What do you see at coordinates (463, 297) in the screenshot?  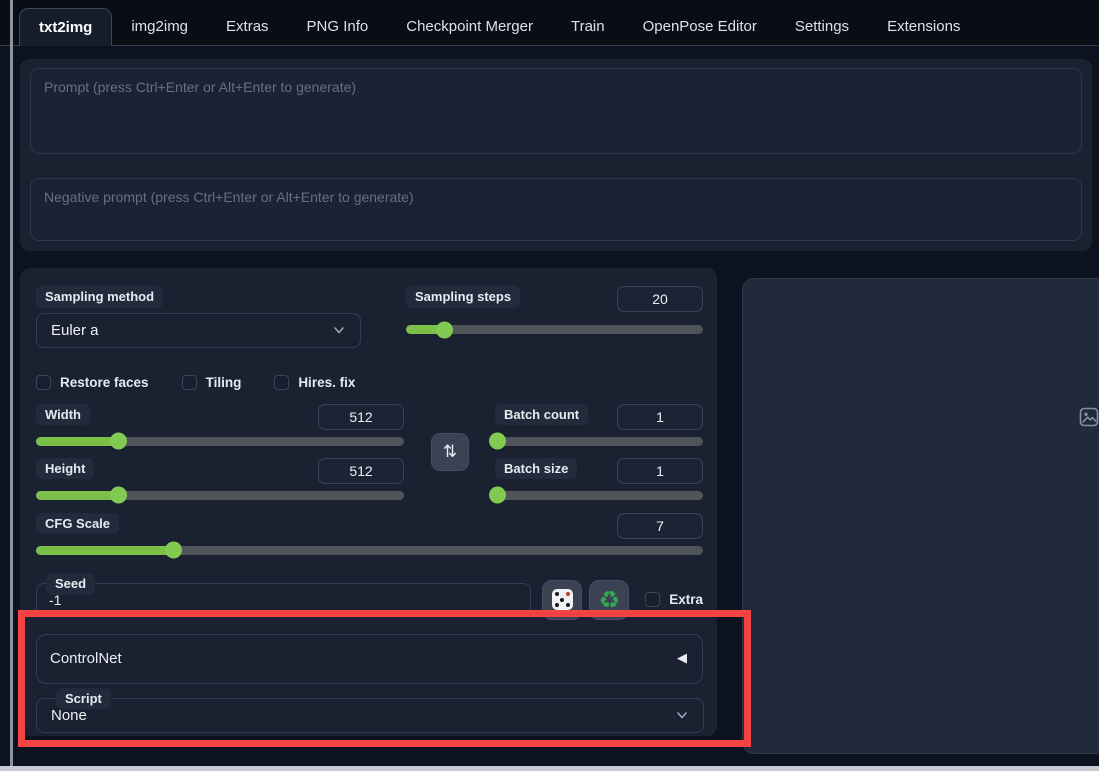 I see `sampling-steps-label: Sampling steps` at bounding box center [463, 297].